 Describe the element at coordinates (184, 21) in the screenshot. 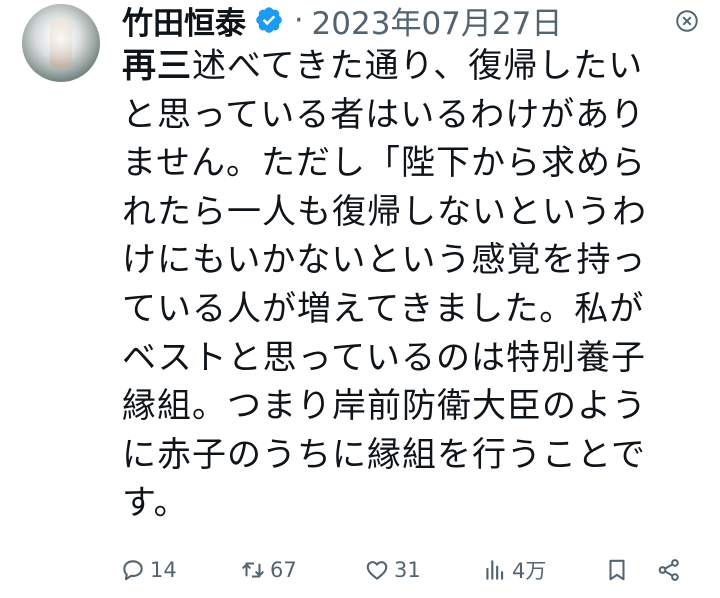

I see `author-name: 竹田恒泰` at that location.